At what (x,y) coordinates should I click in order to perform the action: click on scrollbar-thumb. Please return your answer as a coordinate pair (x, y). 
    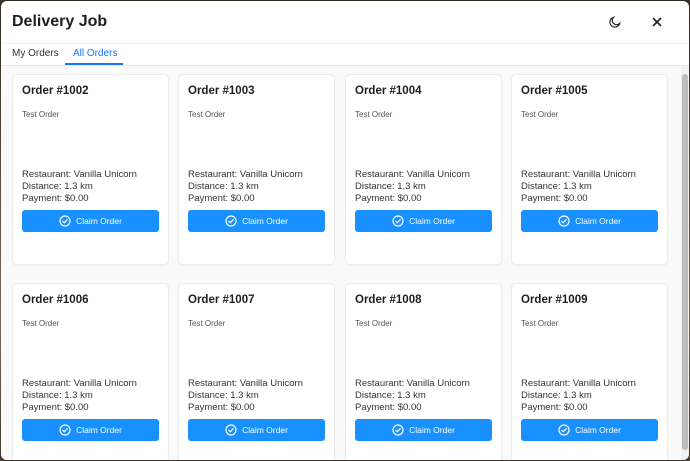
    Looking at the image, I should click on (685, 262).